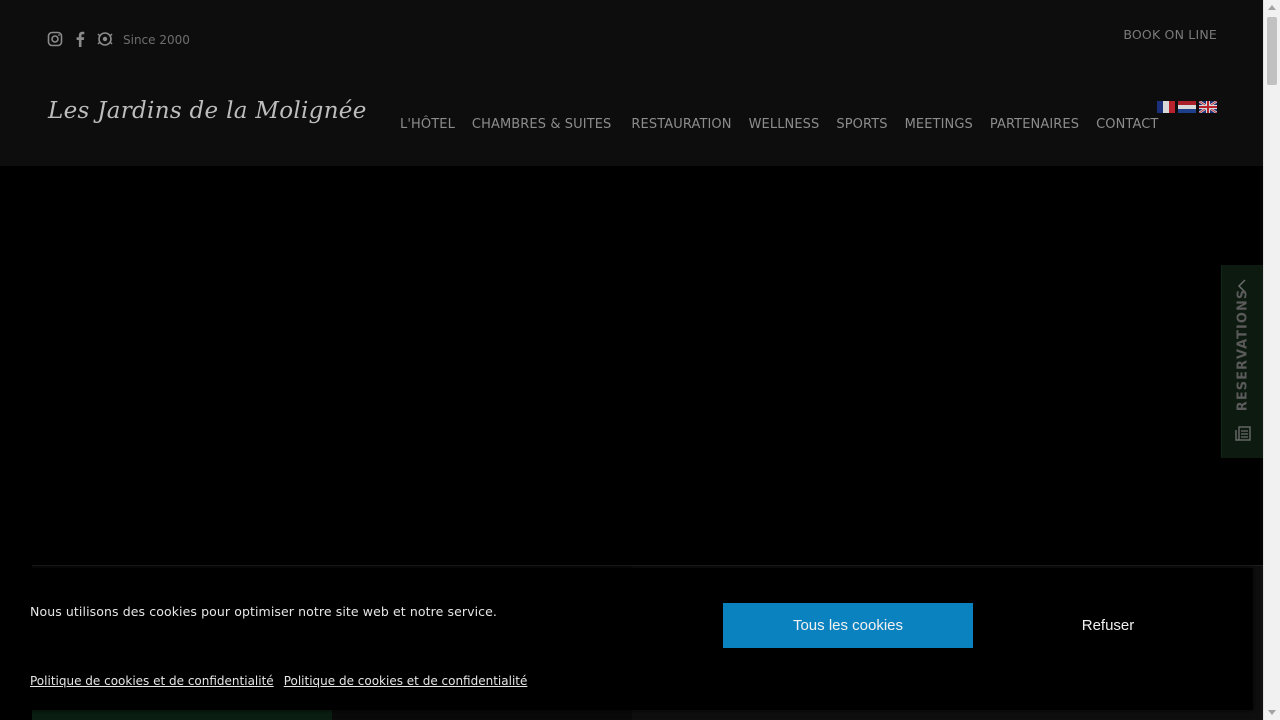  I want to click on nav-item-chambres-suites: CHAMBRES & SUITES, so click(542, 124).